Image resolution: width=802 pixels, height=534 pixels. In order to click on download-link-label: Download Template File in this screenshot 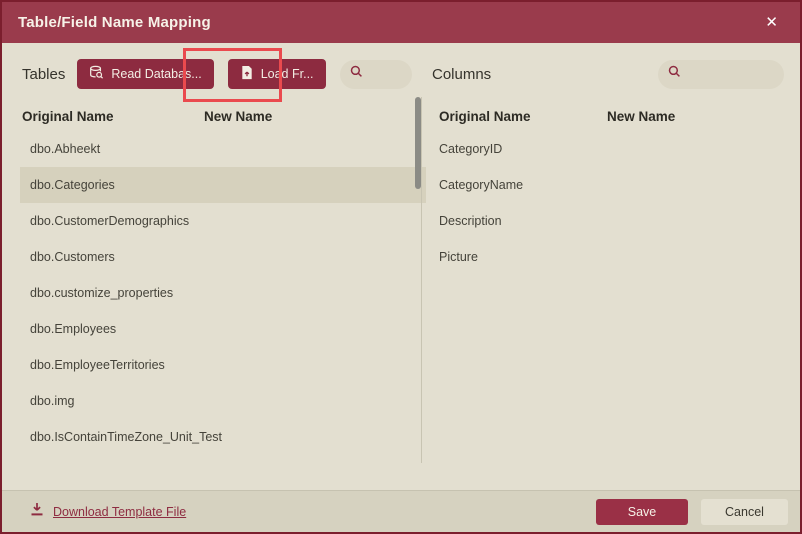, I will do `click(120, 511)`.